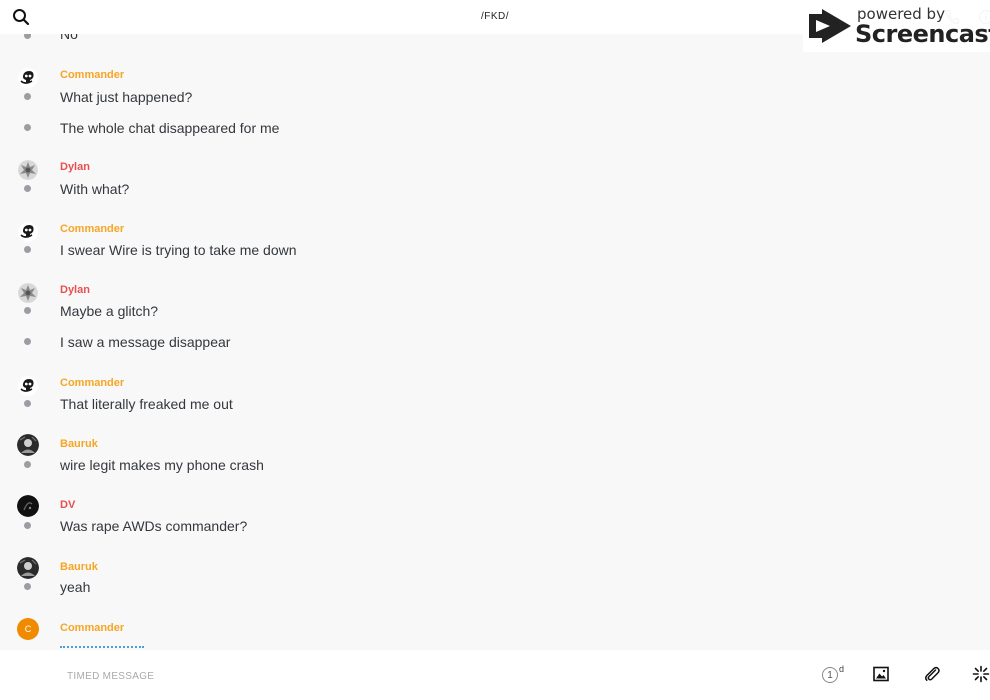 The image size is (990, 700). What do you see at coordinates (367, 676) in the screenshot?
I see `message-input` at bounding box center [367, 676].